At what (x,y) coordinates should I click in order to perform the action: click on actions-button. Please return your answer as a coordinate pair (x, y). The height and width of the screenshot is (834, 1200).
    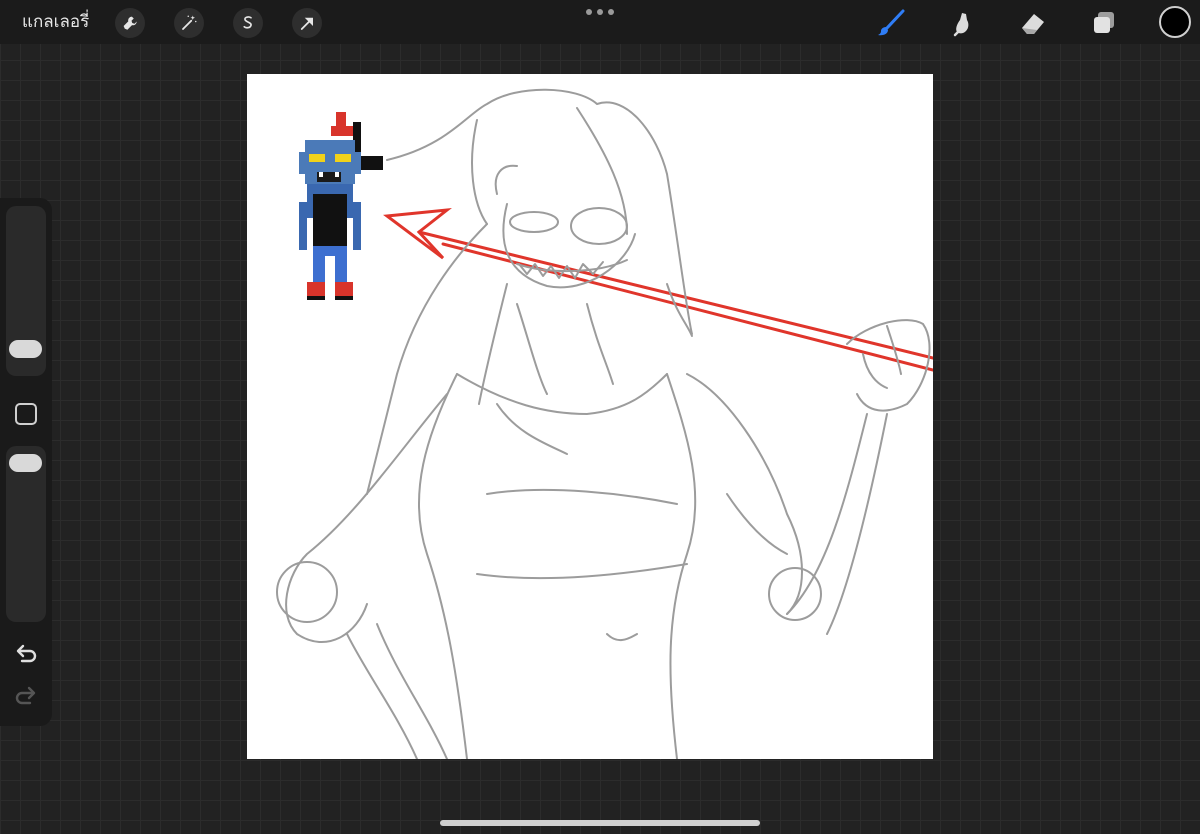
    Looking at the image, I should click on (130, 23).